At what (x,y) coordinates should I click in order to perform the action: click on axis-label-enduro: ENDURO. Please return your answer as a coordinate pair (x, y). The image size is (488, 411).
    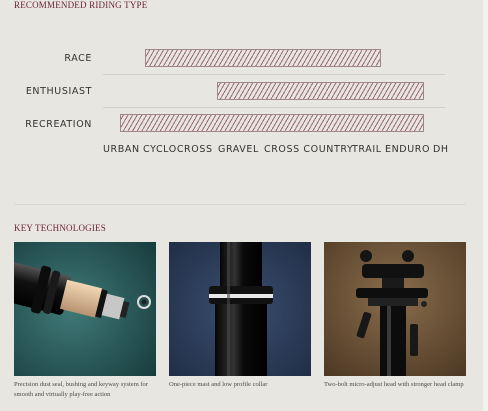
    Looking at the image, I should click on (408, 149).